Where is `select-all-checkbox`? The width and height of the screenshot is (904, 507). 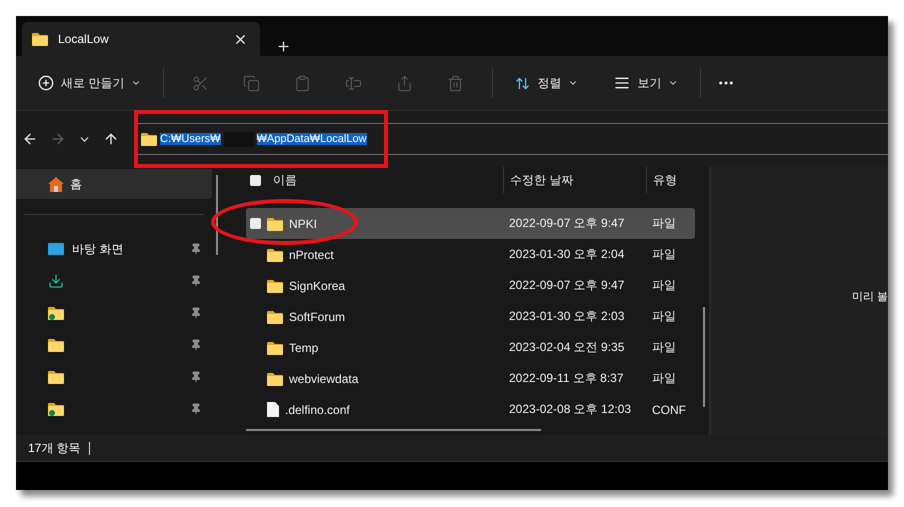
select-all-checkbox is located at coordinates (255, 180).